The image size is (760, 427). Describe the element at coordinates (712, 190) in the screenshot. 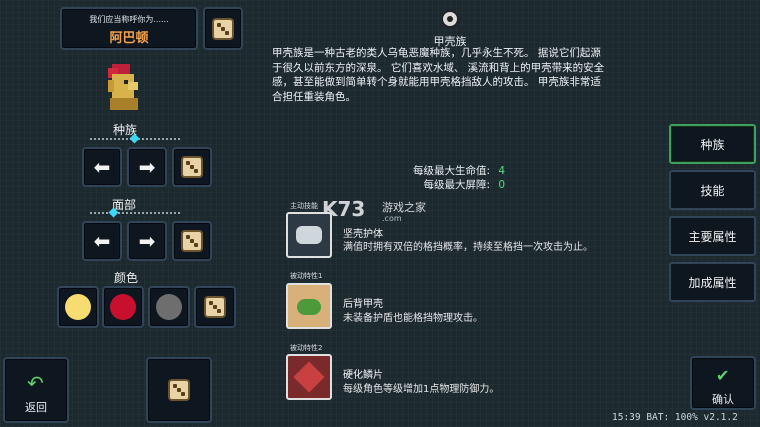

I see `tab-skills: 技能` at that location.